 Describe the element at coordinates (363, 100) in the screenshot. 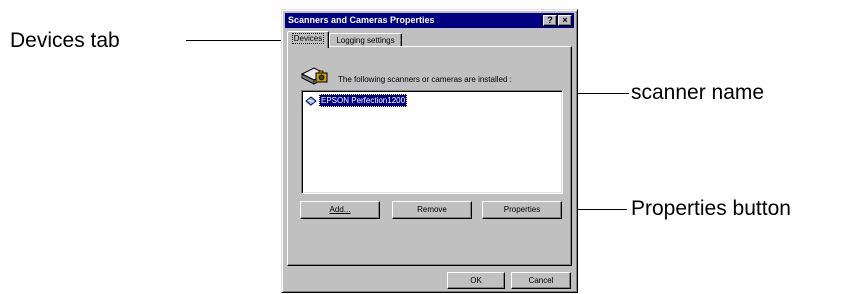

I see `scanner-name: EPSON Perfection1200` at that location.